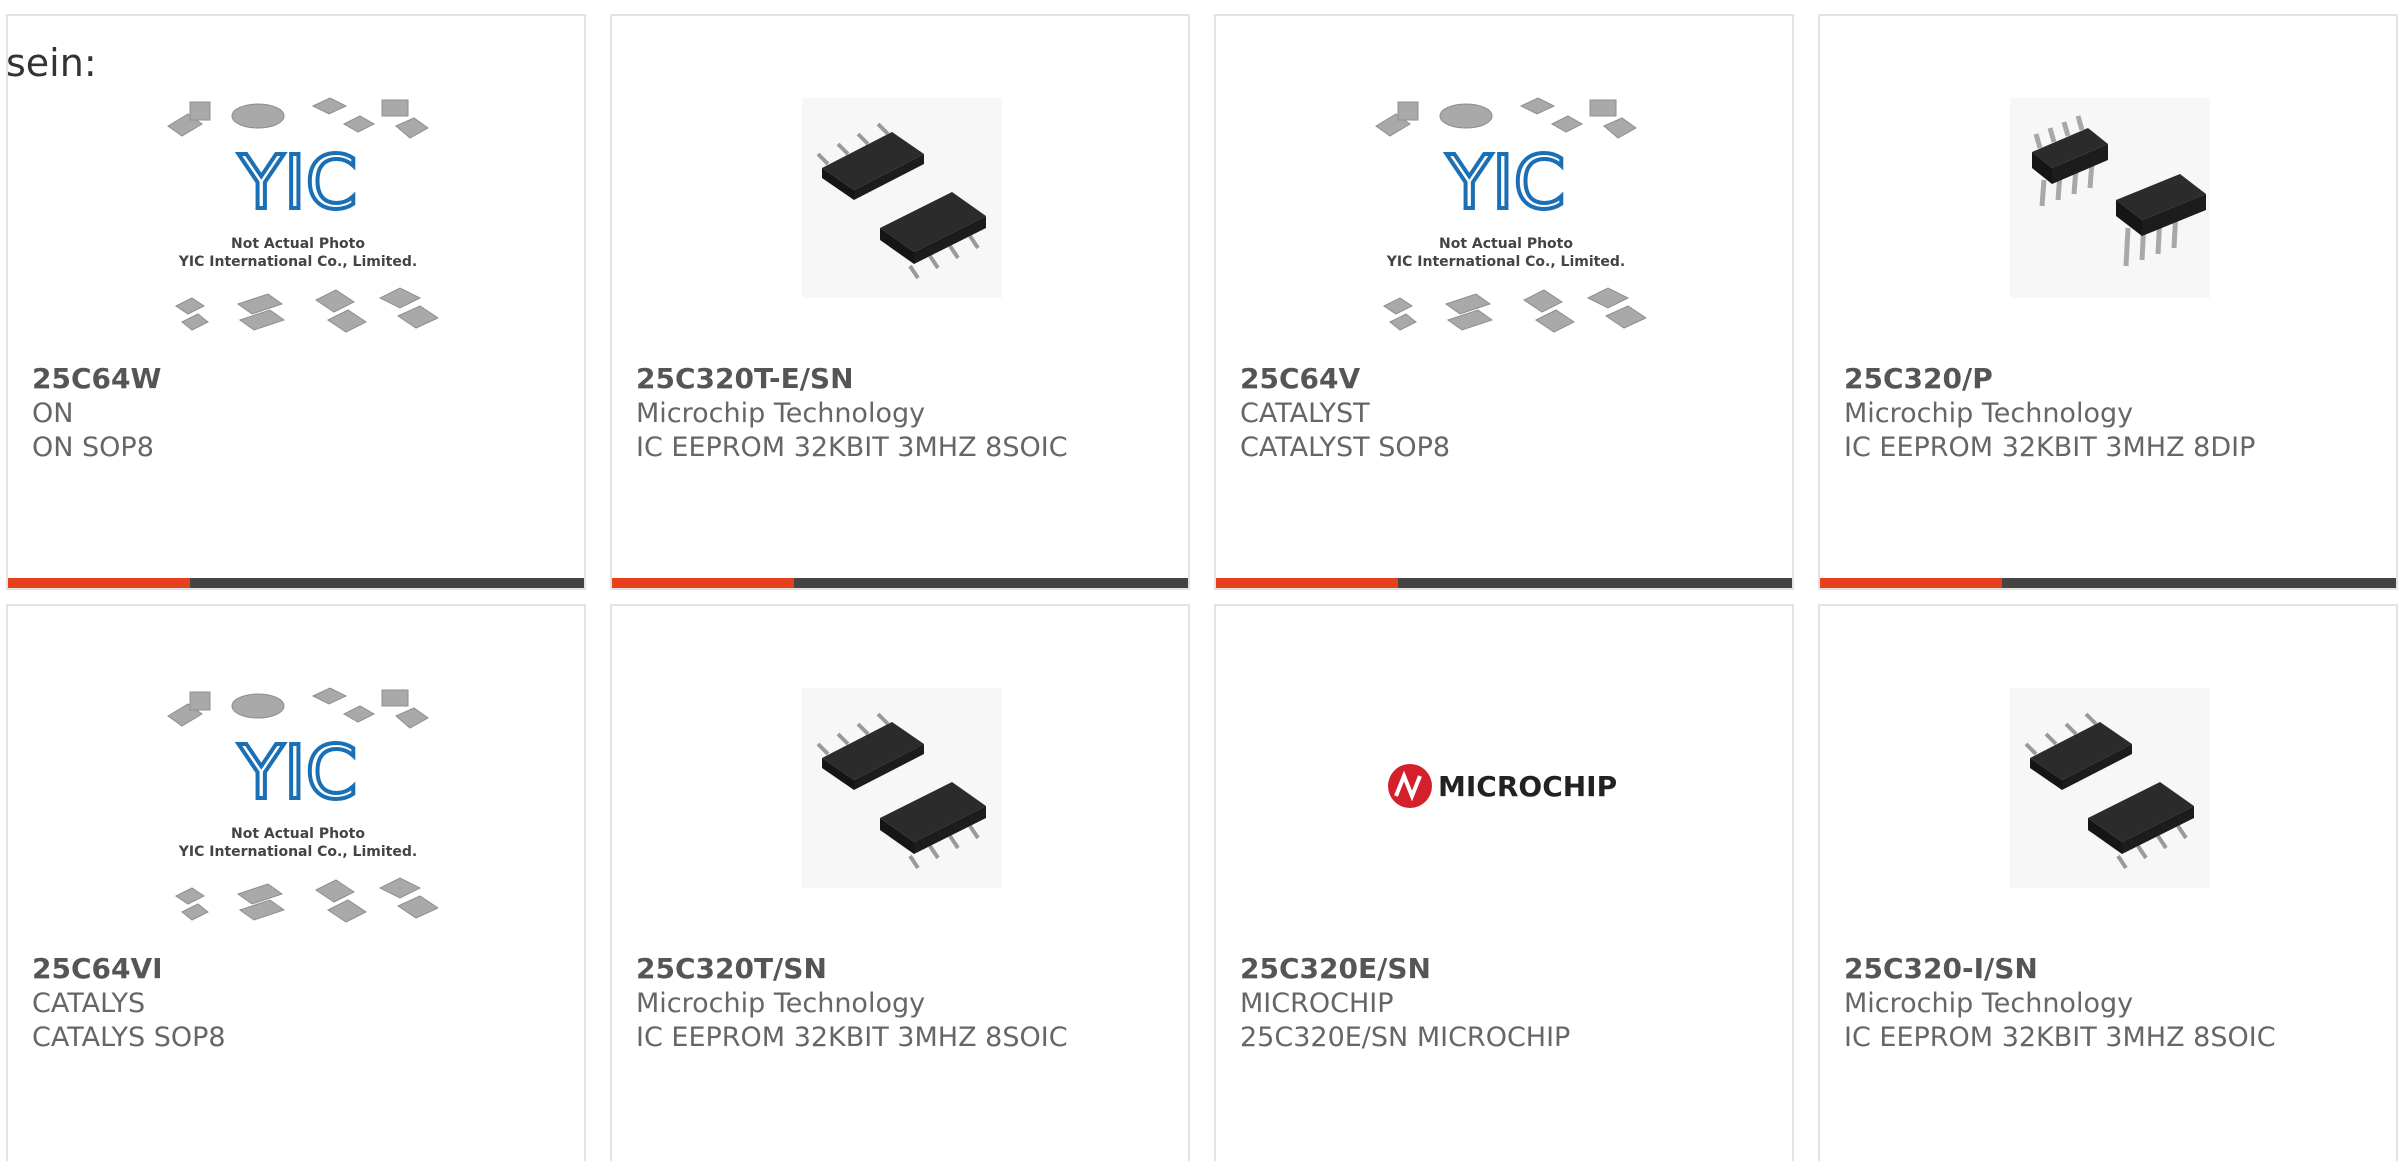 The image size is (2400, 1161). I want to click on product-part-number: 25C64V, so click(1300, 378).